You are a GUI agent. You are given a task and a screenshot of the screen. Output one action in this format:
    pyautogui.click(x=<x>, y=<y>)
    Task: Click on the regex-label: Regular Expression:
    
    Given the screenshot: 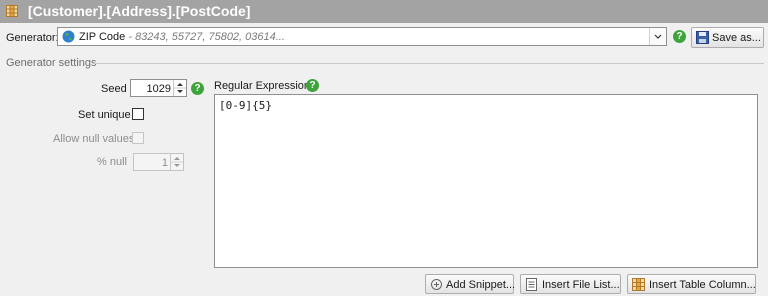 What is the action you would take?
    pyautogui.click(x=264, y=86)
    